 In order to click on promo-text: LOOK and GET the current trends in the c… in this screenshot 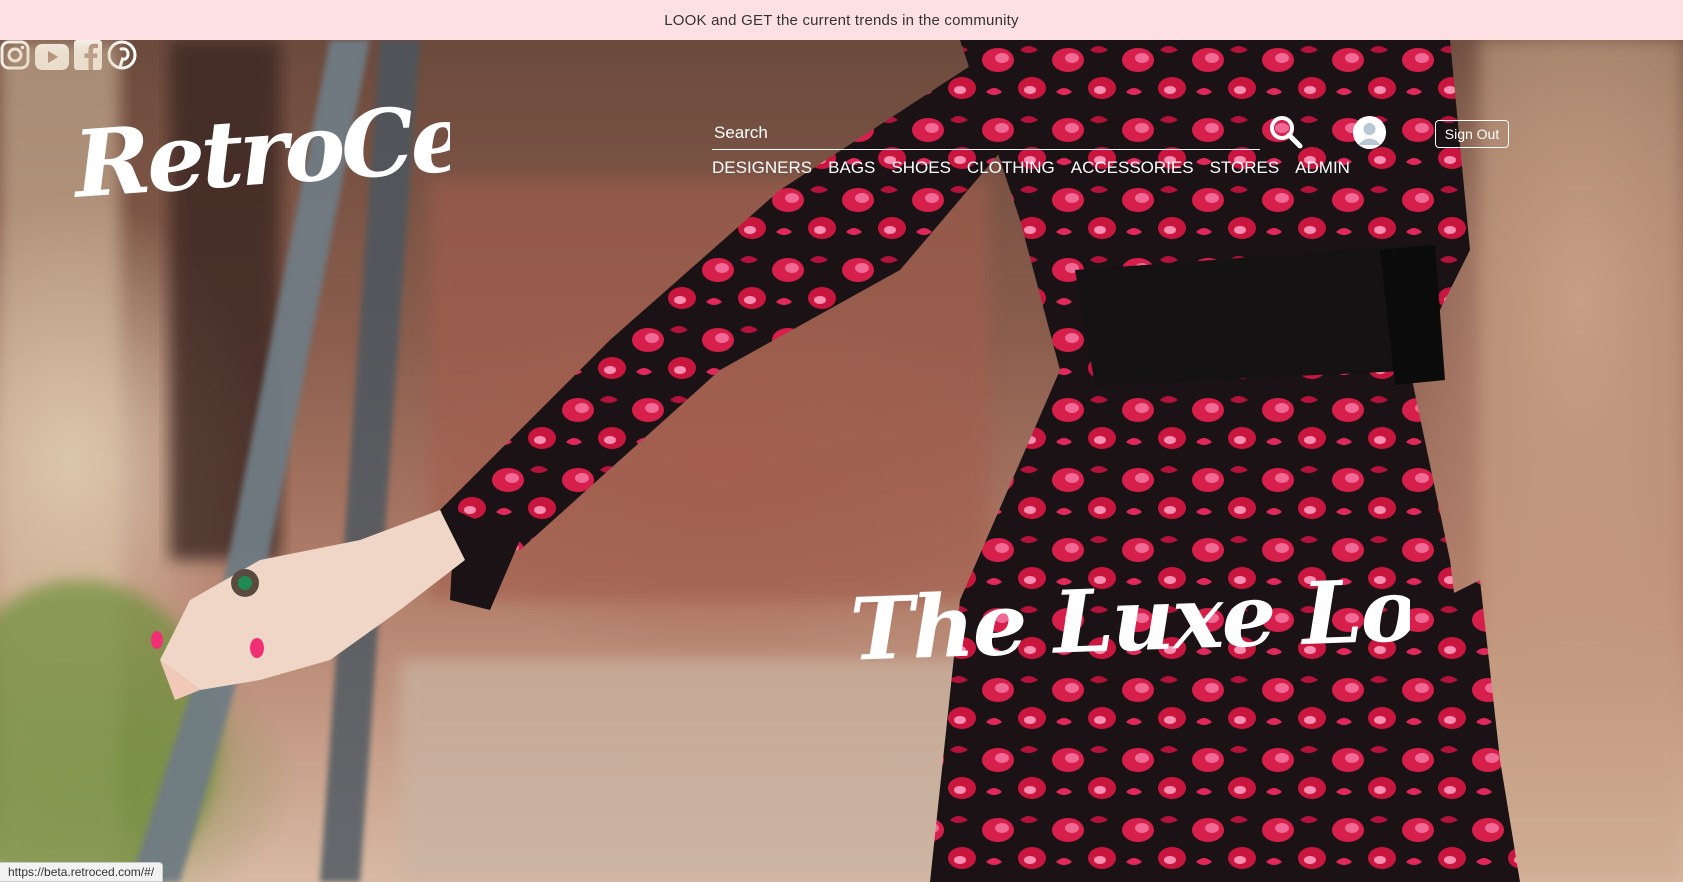, I will do `click(841, 20)`.